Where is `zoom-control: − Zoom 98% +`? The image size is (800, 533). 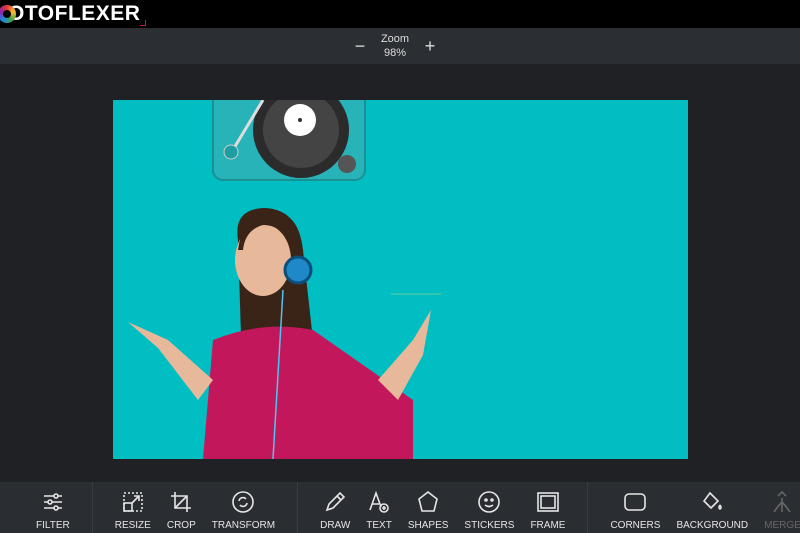 zoom-control: − Zoom 98% + is located at coordinates (395, 46).